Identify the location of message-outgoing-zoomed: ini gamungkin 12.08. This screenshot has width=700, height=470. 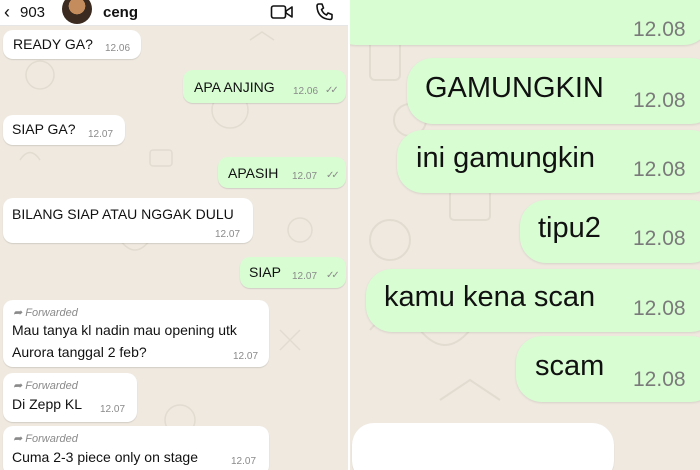
(548, 161).